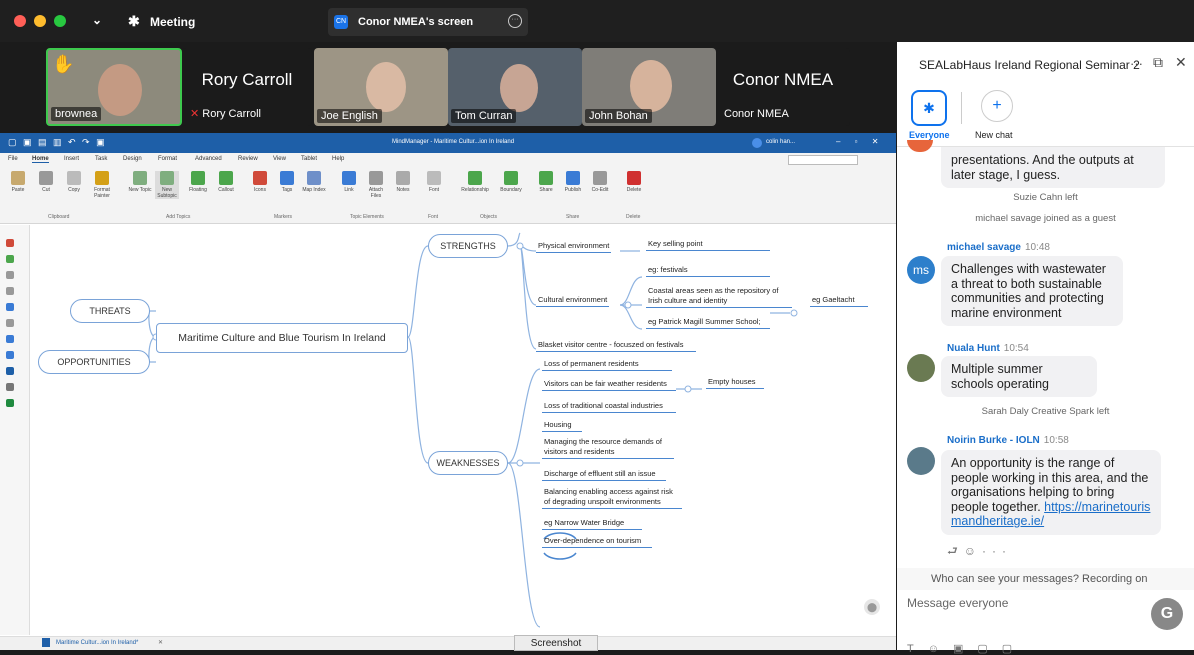  Describe the element at coordinates (160, 642) in the screenshot. I see `close-tab-icon: ✕` at that location.